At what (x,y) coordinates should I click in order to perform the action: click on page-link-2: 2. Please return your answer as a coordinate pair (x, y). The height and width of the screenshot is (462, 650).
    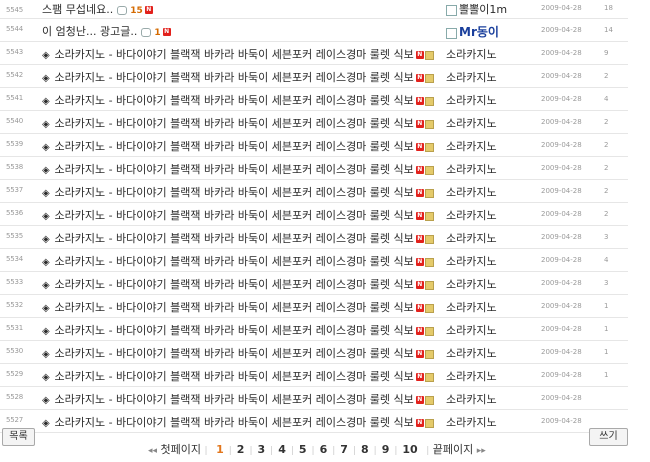
    Looking at the image, I should click on (241, 449).